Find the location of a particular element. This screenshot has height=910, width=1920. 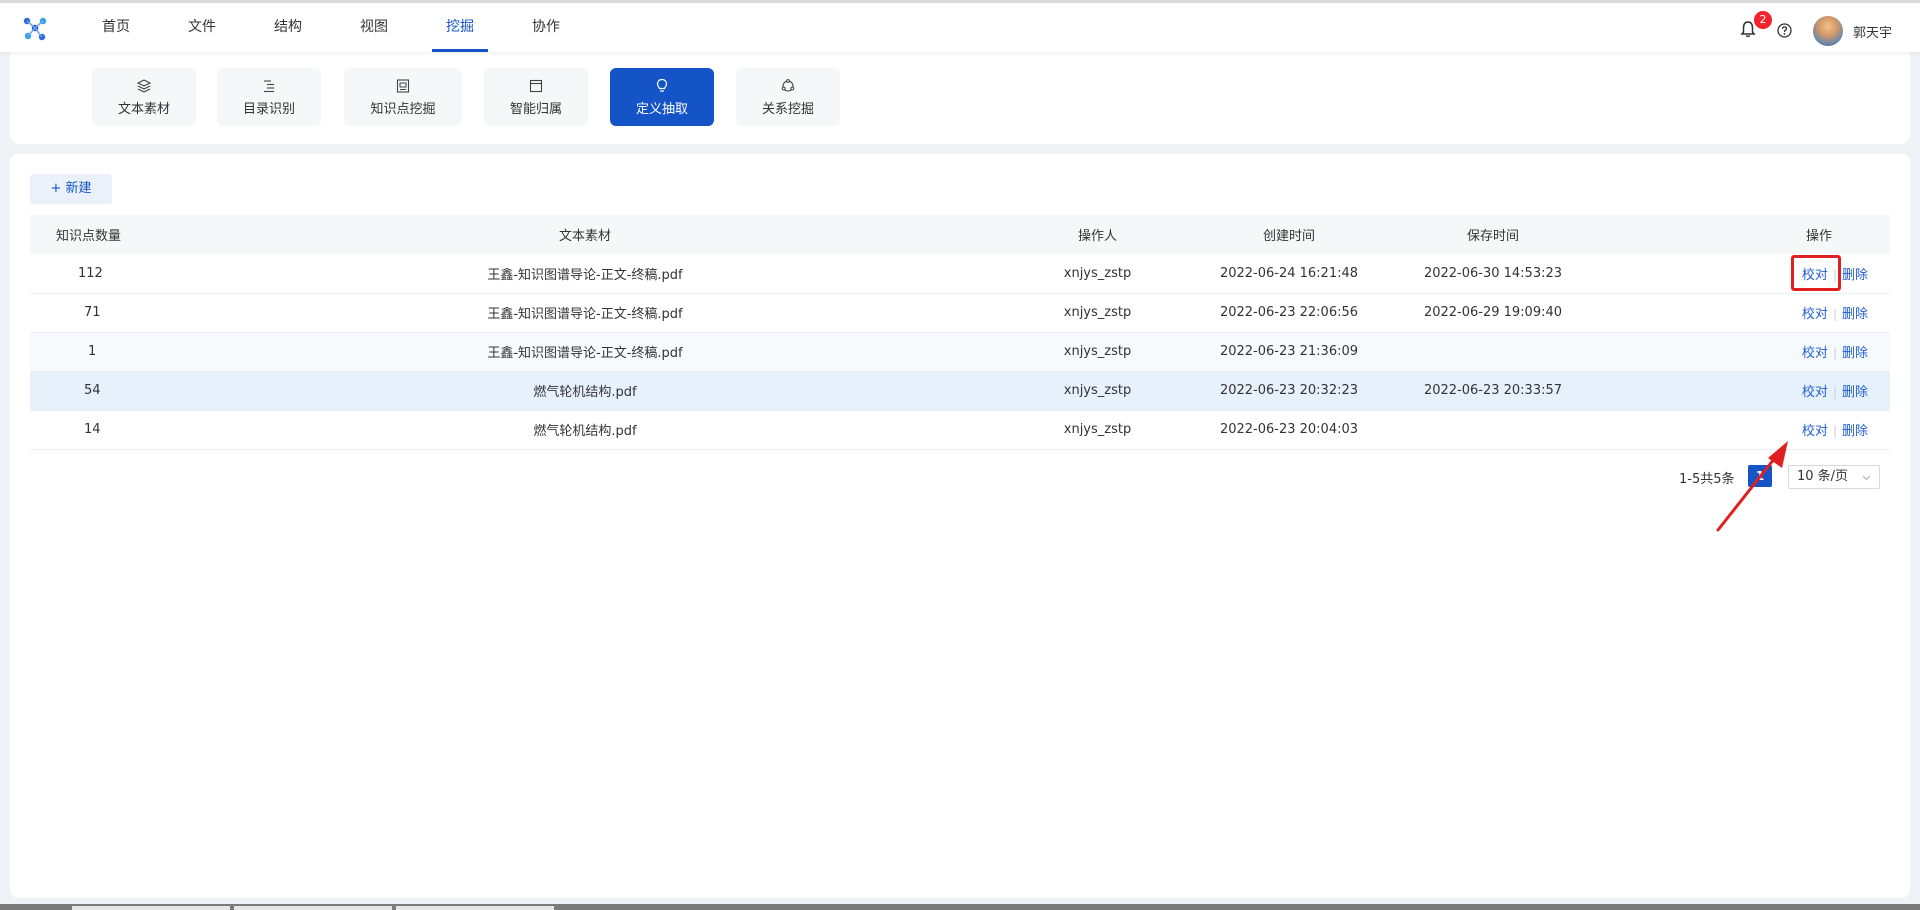

new-button: + 新建 is located at coordinates (71, 189).